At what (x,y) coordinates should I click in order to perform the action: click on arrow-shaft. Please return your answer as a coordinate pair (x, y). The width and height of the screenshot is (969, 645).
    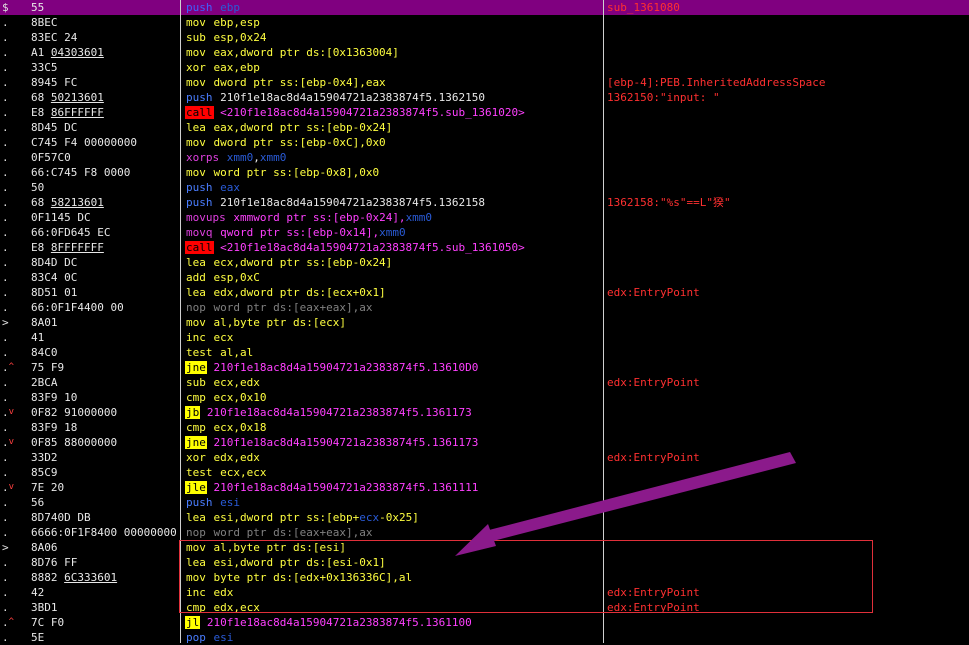
    Looking at the image, I should click on (642, 496).